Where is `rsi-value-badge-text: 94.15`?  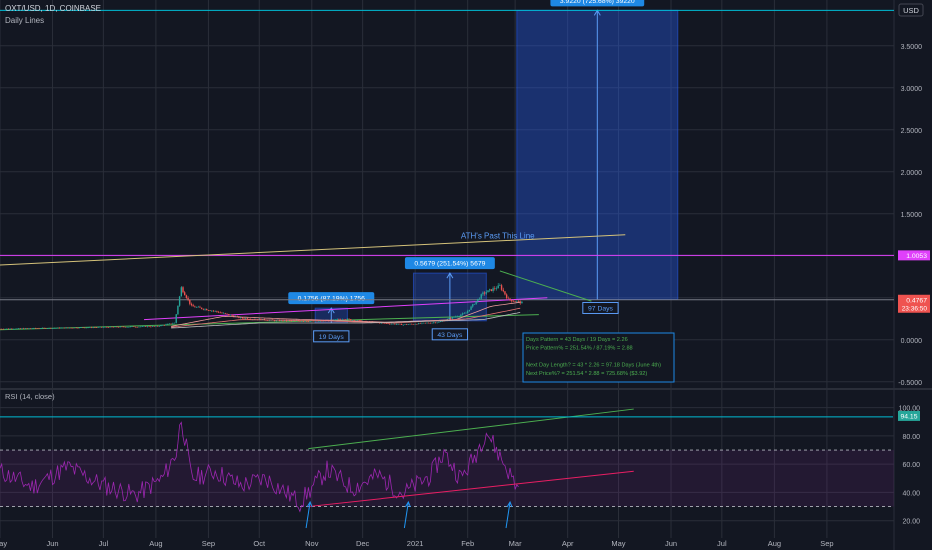 rsi-value-badge-text: 94.15 is located at coordinates (908, 416).